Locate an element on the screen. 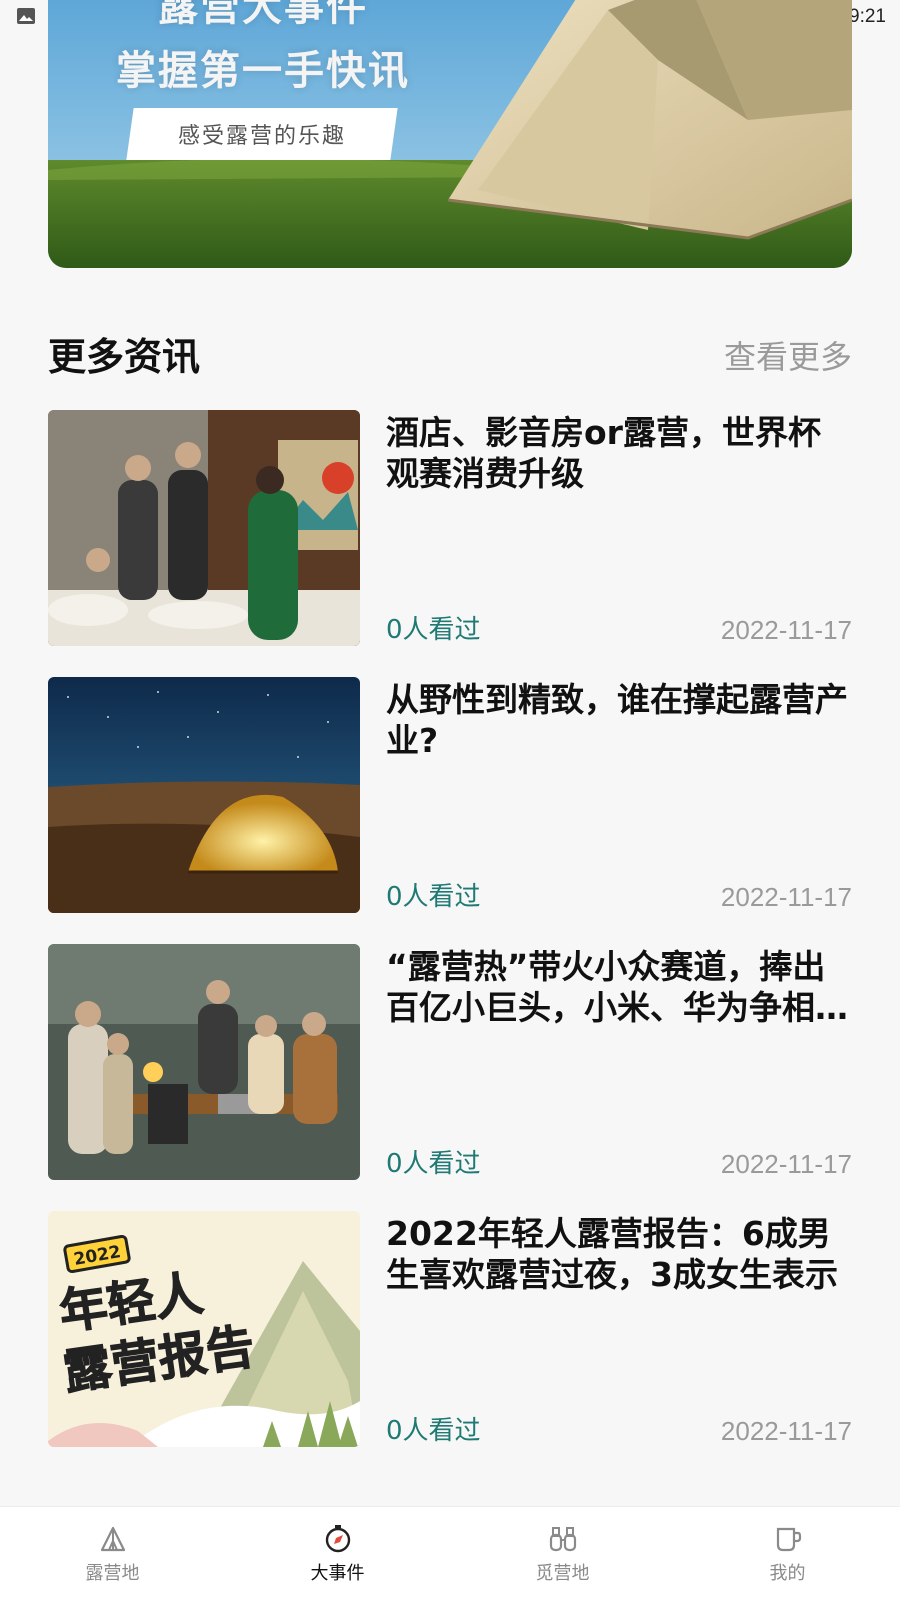 The image size is (900, 1601). compass-icon is located at coordinates (337, 1539).